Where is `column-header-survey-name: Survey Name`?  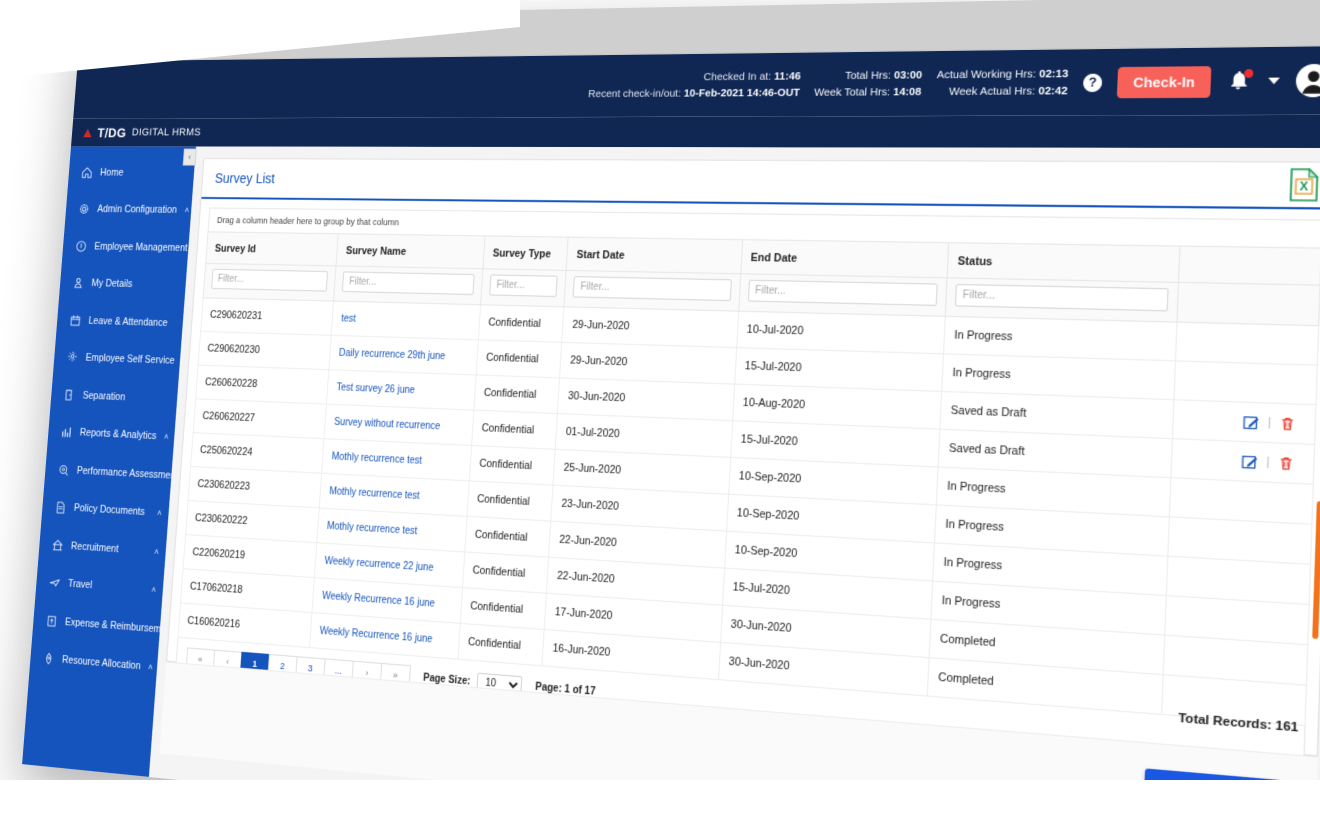 column-header-survey-name: Survey Name is located at coordinates (411, 251).